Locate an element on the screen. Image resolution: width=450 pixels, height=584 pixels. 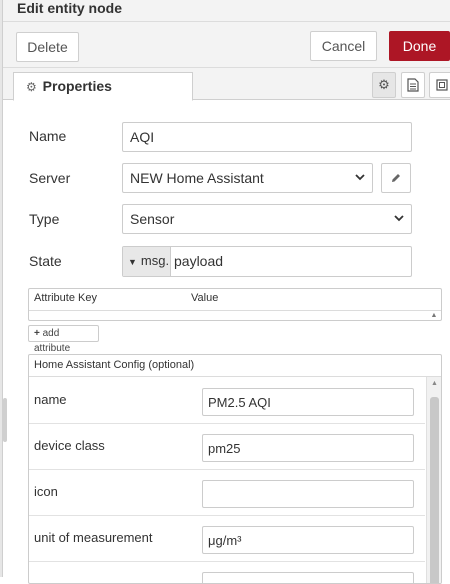
tab-bar: ⚙ Properties ⚙ is located at coordinates (226, 84).